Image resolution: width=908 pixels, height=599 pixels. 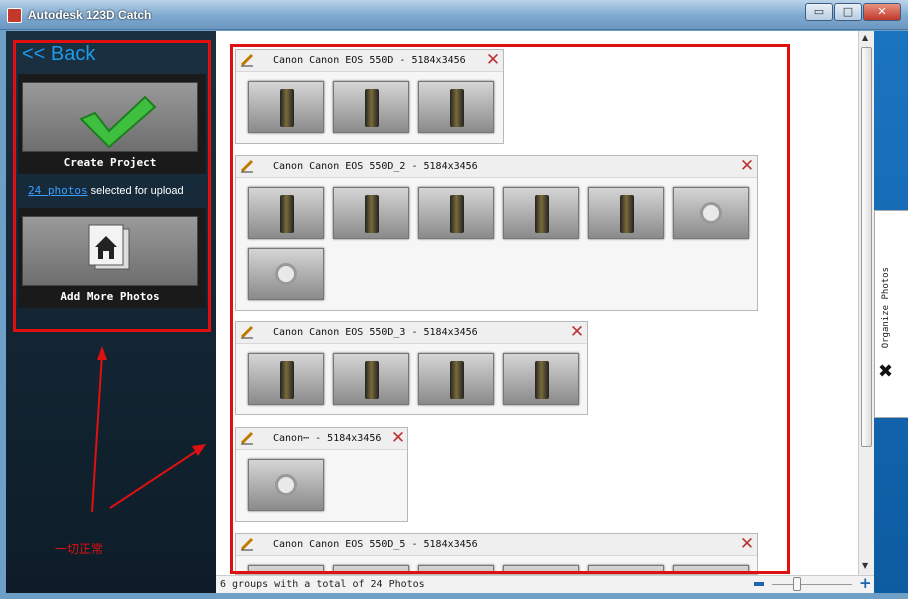 I want to click on scroll-up-icon: ▲, so click(x=865, y=37).